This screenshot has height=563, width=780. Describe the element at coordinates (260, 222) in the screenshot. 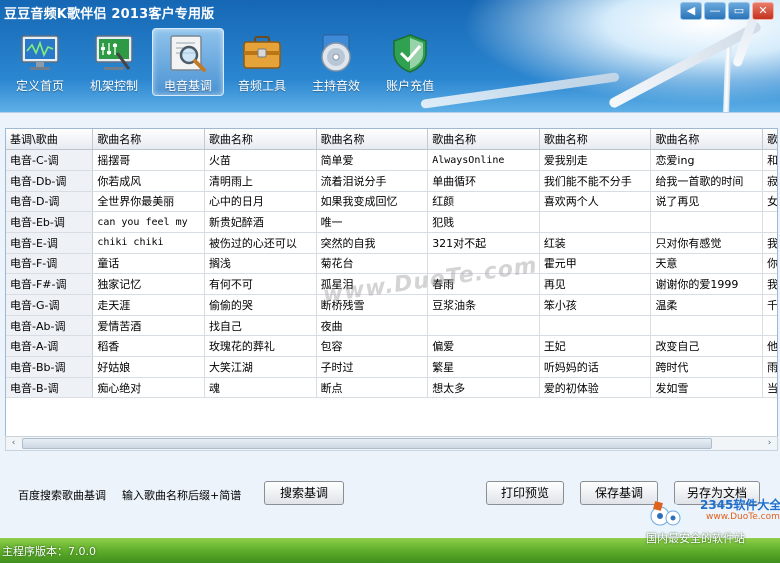

I see `song-cell: 新贵妃醉酒` at that location.